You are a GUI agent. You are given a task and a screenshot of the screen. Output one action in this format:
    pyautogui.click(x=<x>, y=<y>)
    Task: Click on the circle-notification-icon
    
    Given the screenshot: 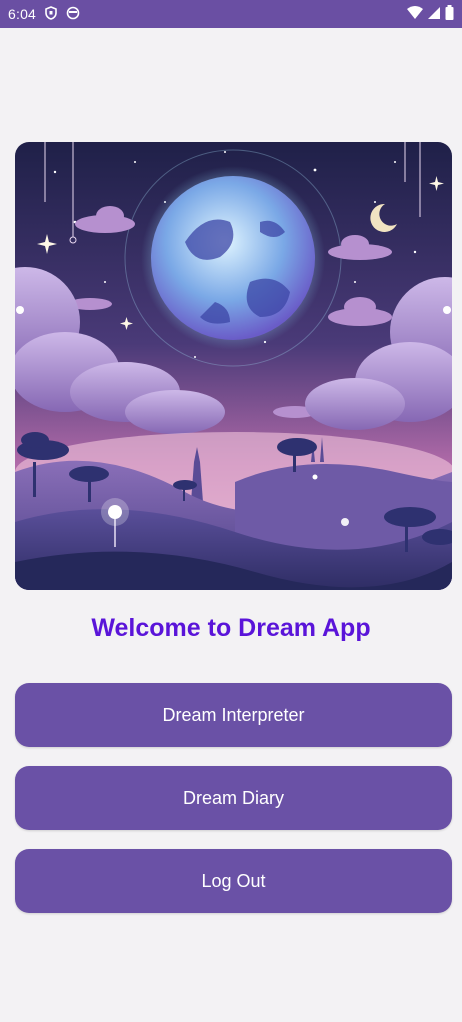 What is the action you would take?
    pyautogui.click(x=73, y=14)
    